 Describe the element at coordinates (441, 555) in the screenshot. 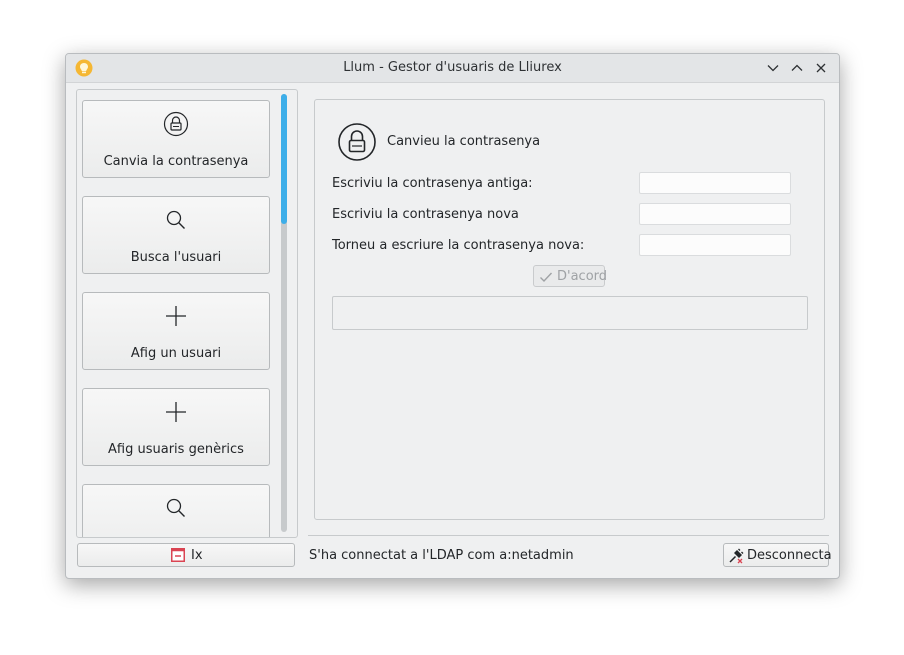

I see `connection-status: S'ha connectat a l'LDAP com a:netadmin` at that location.